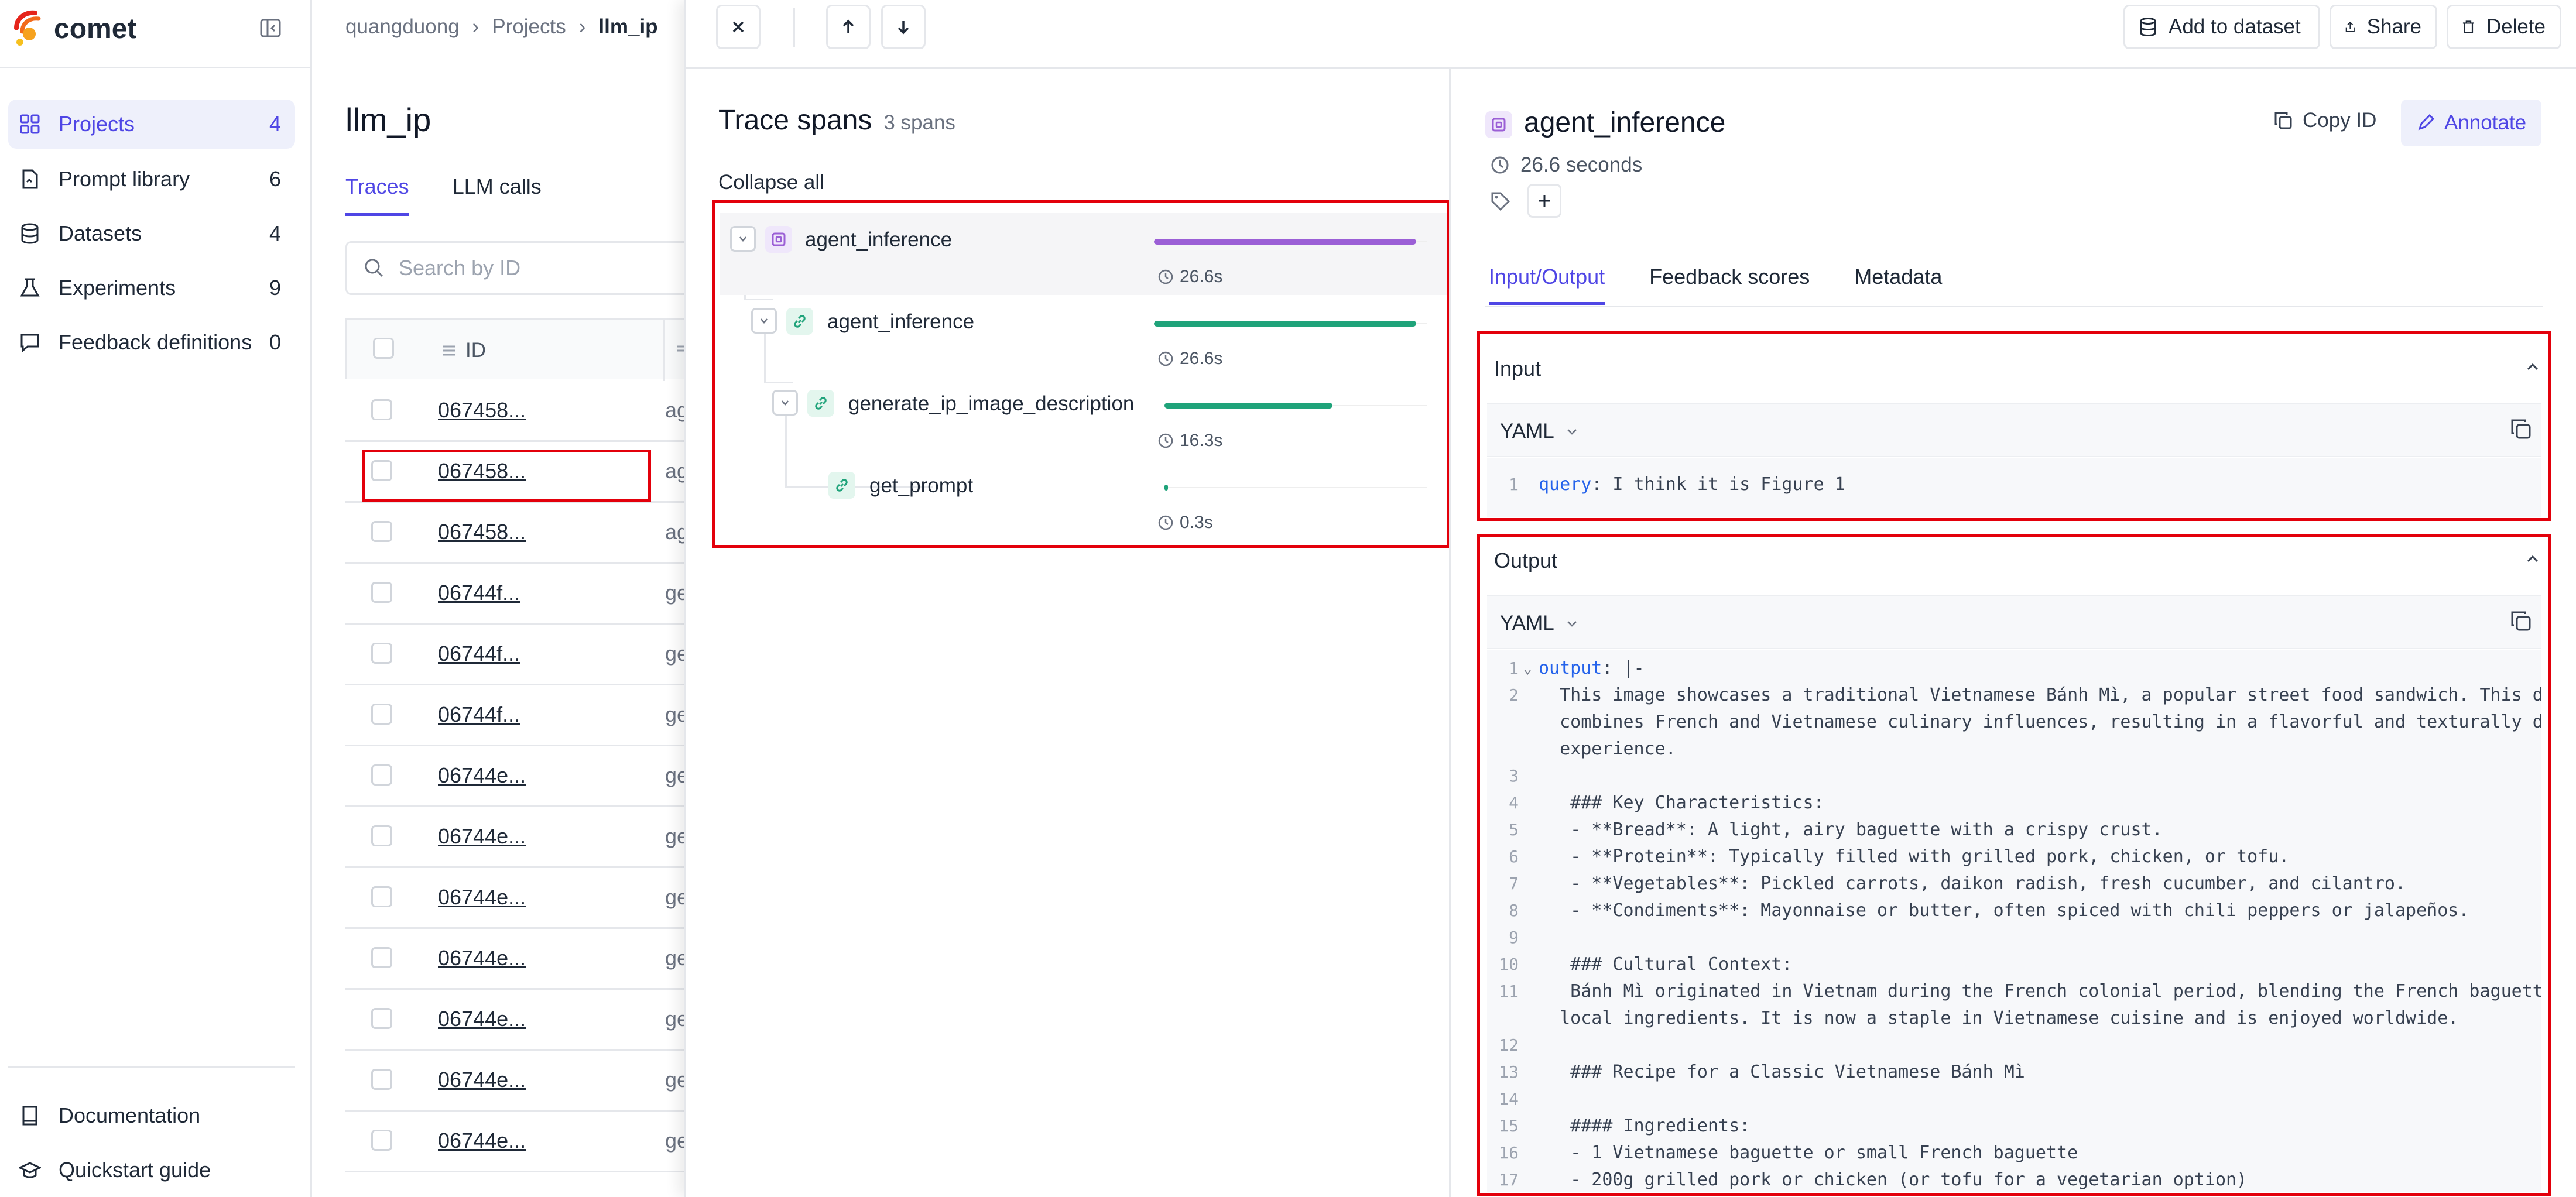  What do you see at coordinates (1509, 1045) in the screenshot?
I see `line-number: 12` at bounding box center [1509, 1045].